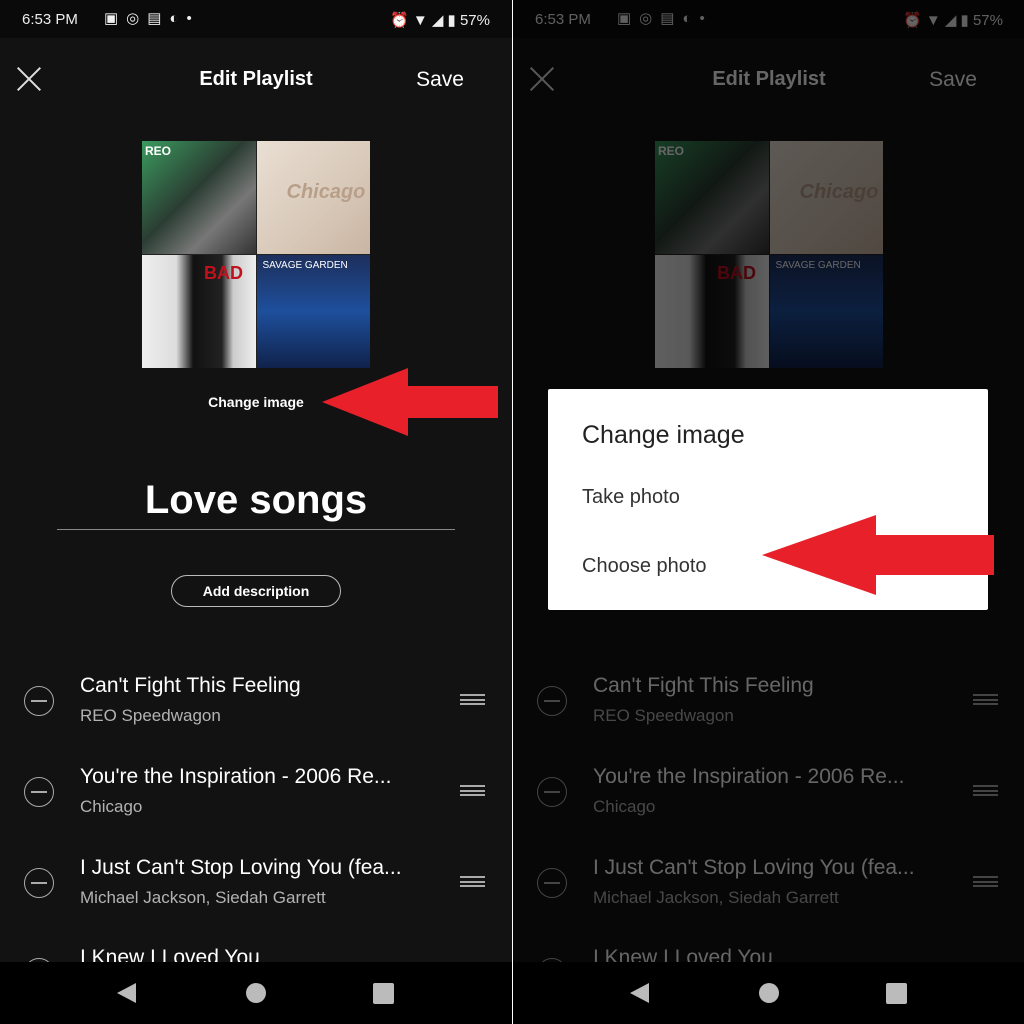 Image resolution: width=1024 pixels, height=1024 pixels. I want to click on take-photo-option: Take photo, so click(631, 497).